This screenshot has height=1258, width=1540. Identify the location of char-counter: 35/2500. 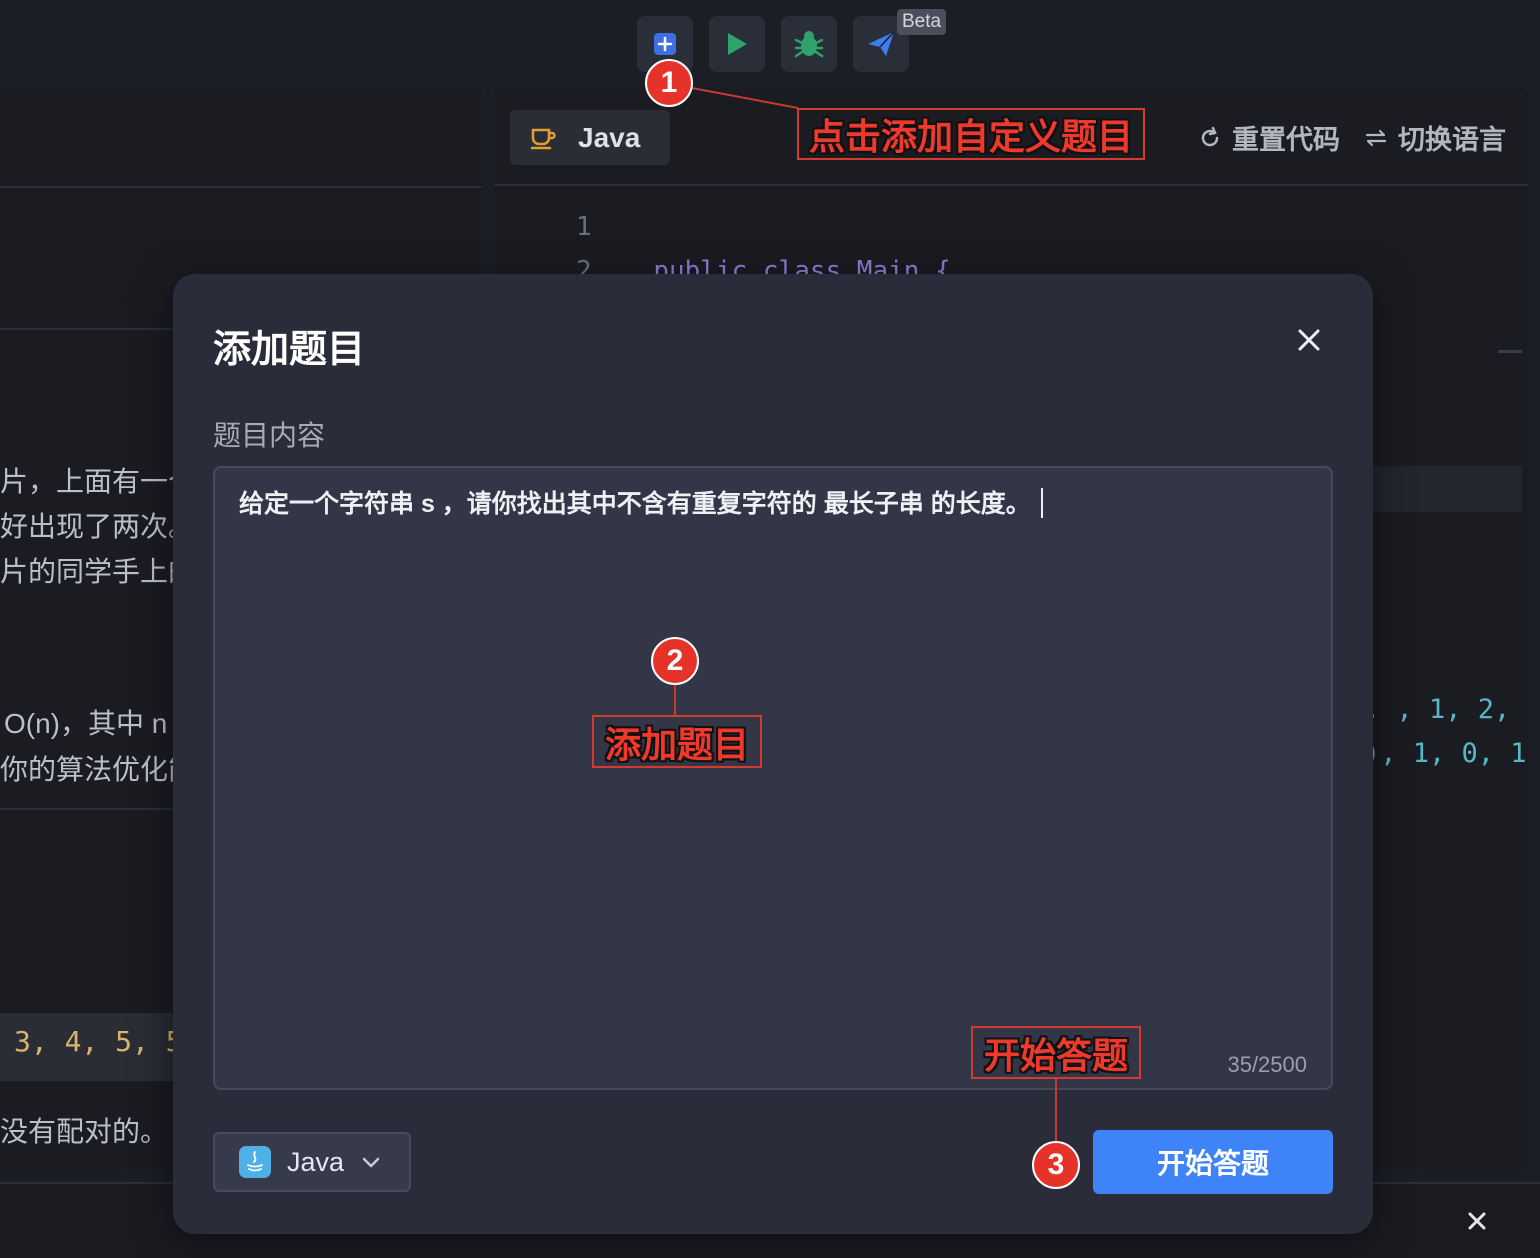
(1267, 1064).